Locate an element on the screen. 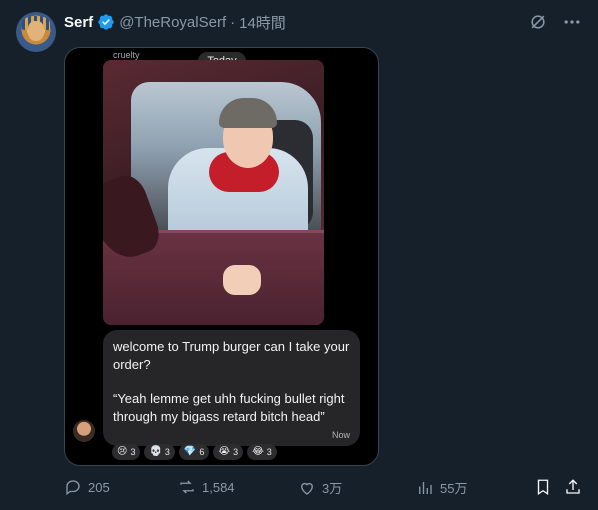 This screenshot has height=510, width=598. author-name: Serf is located at coordinates (78, 22).